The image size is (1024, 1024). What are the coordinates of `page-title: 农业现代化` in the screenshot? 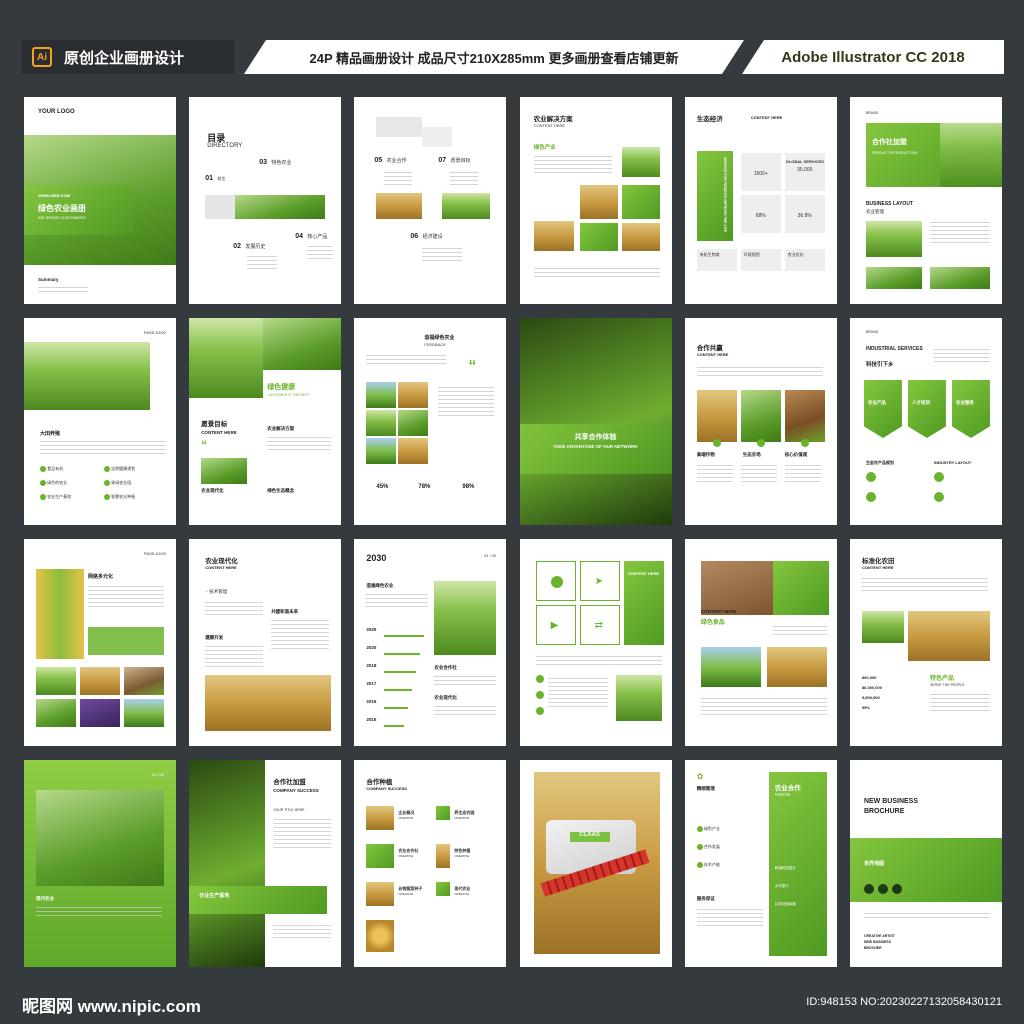 It's located at (221, 561).